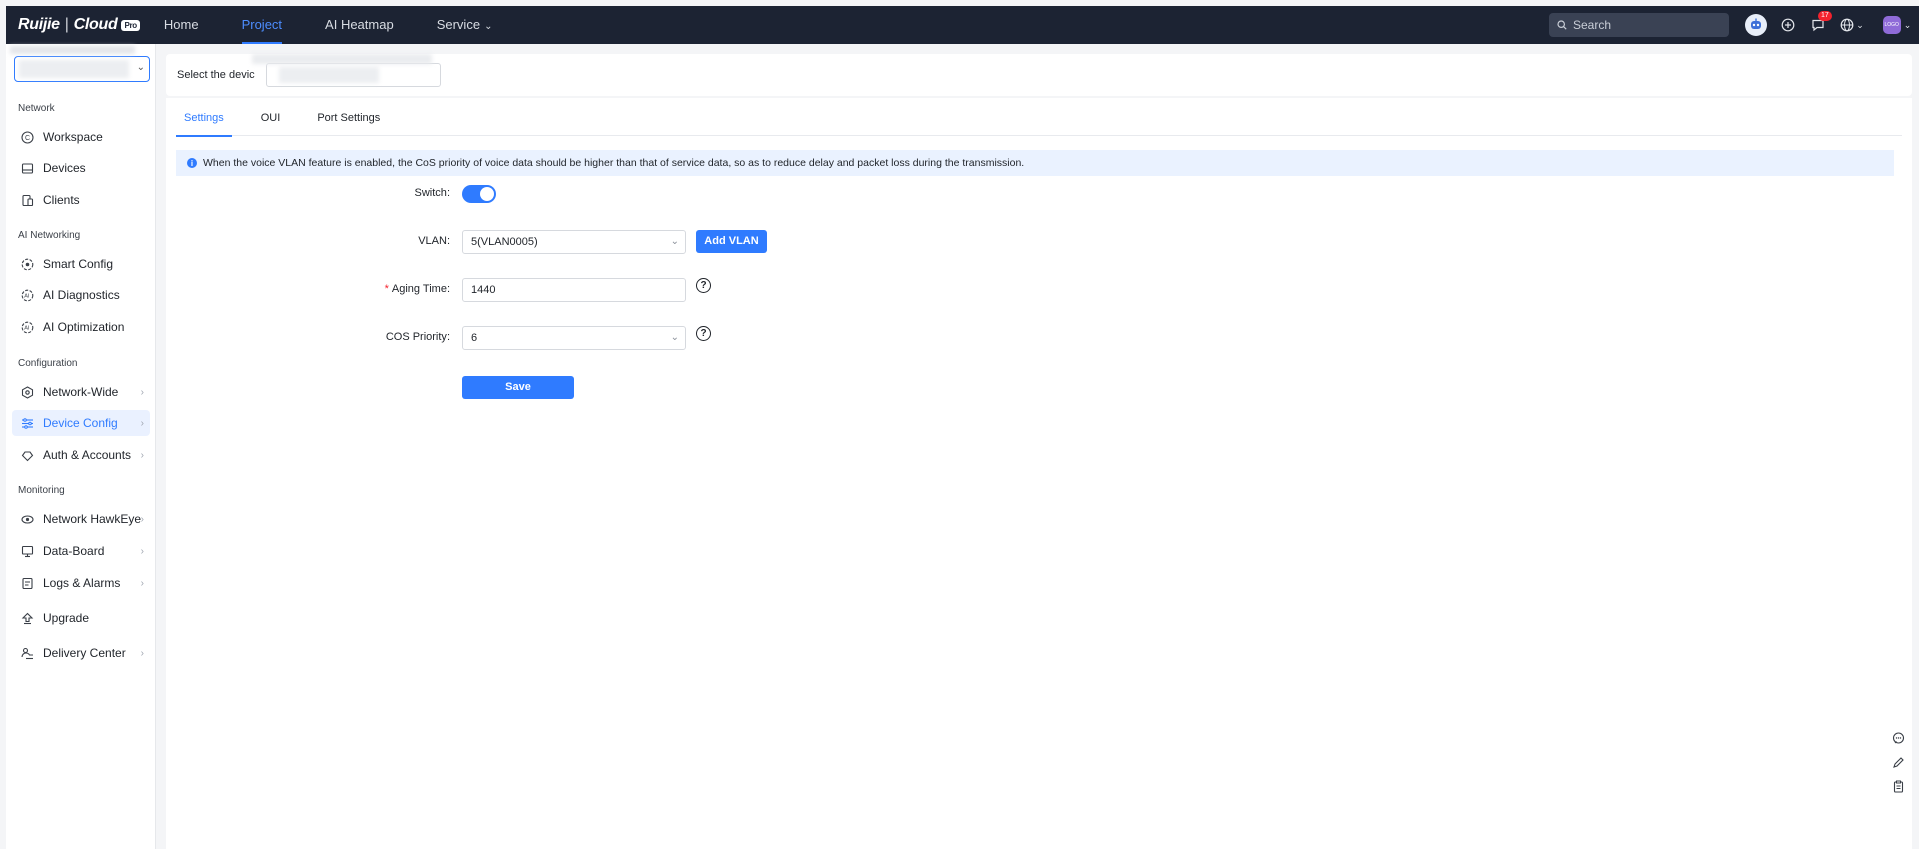  Describe the element at coordinates (329, 75) in the screenshot. I see `redacted-device-name` at that location.